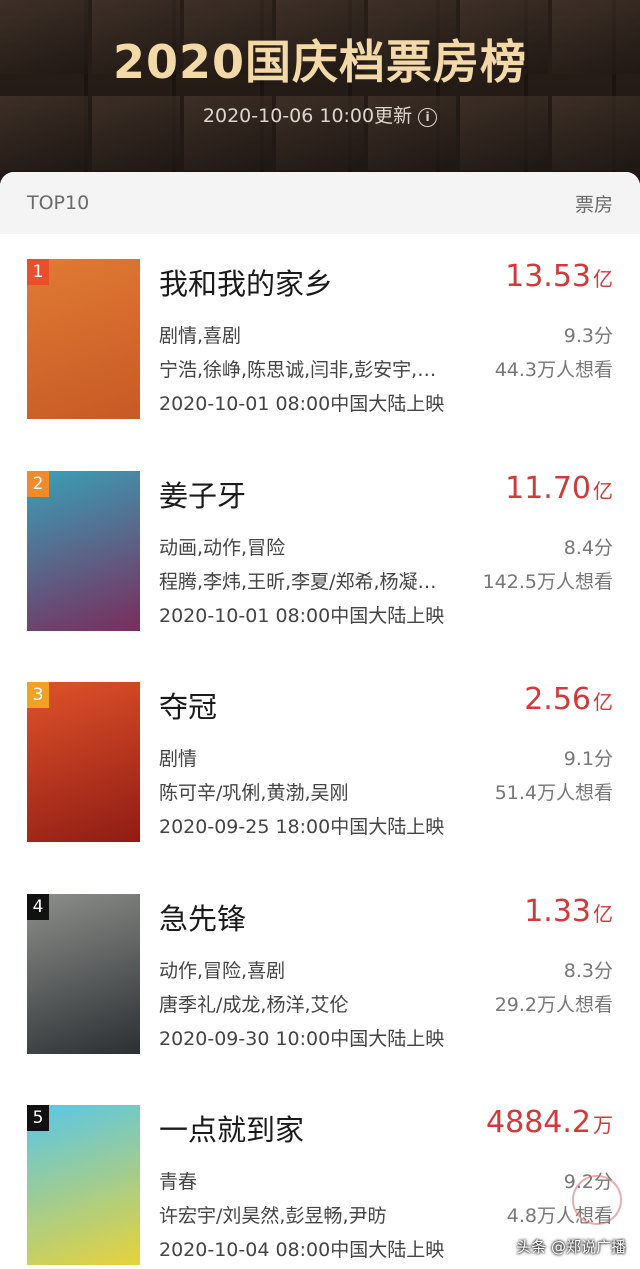  What do you see at coordinates (83, 339) in the screenshot?
I see `movie-poster: 1` at bounding box center [83, 339].